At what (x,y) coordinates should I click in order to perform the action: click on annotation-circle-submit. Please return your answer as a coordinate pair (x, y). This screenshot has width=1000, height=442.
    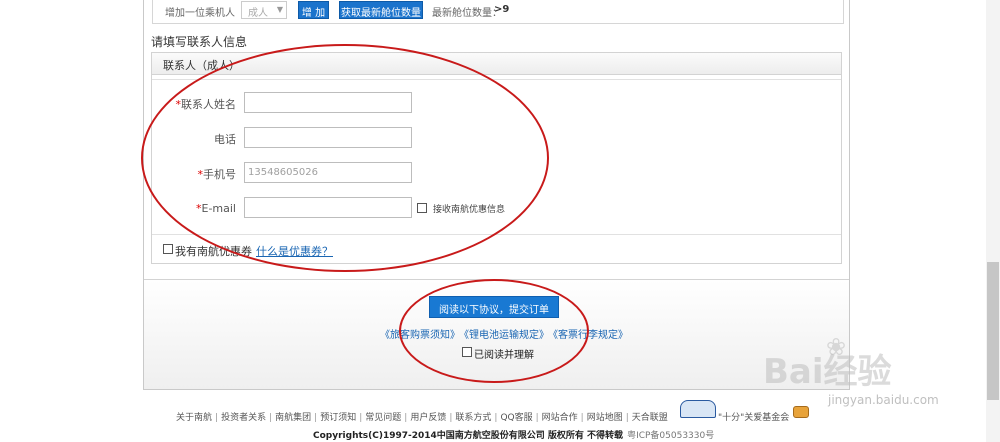
    Looking at the image, I should click on (494, 331).